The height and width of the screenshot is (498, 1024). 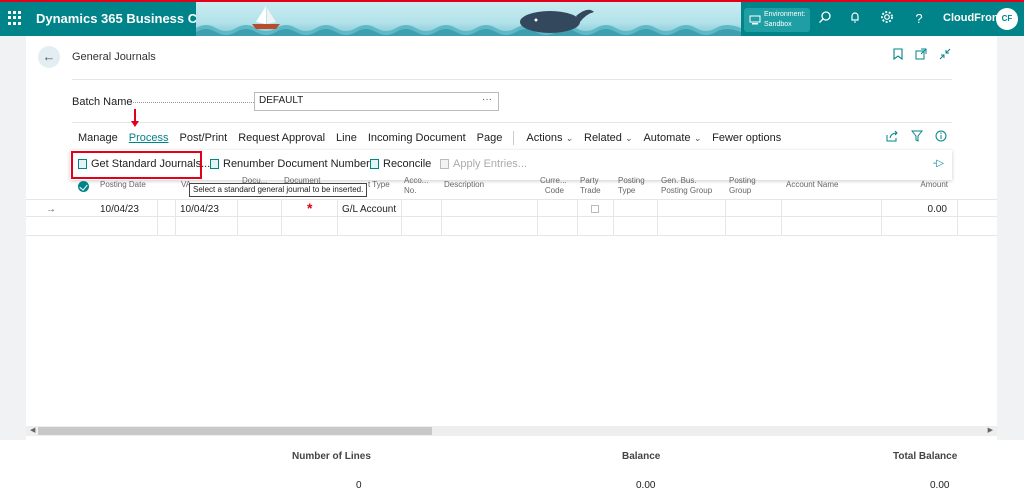 I want to click on open-new-window-icon, so click(x=921, y=55).